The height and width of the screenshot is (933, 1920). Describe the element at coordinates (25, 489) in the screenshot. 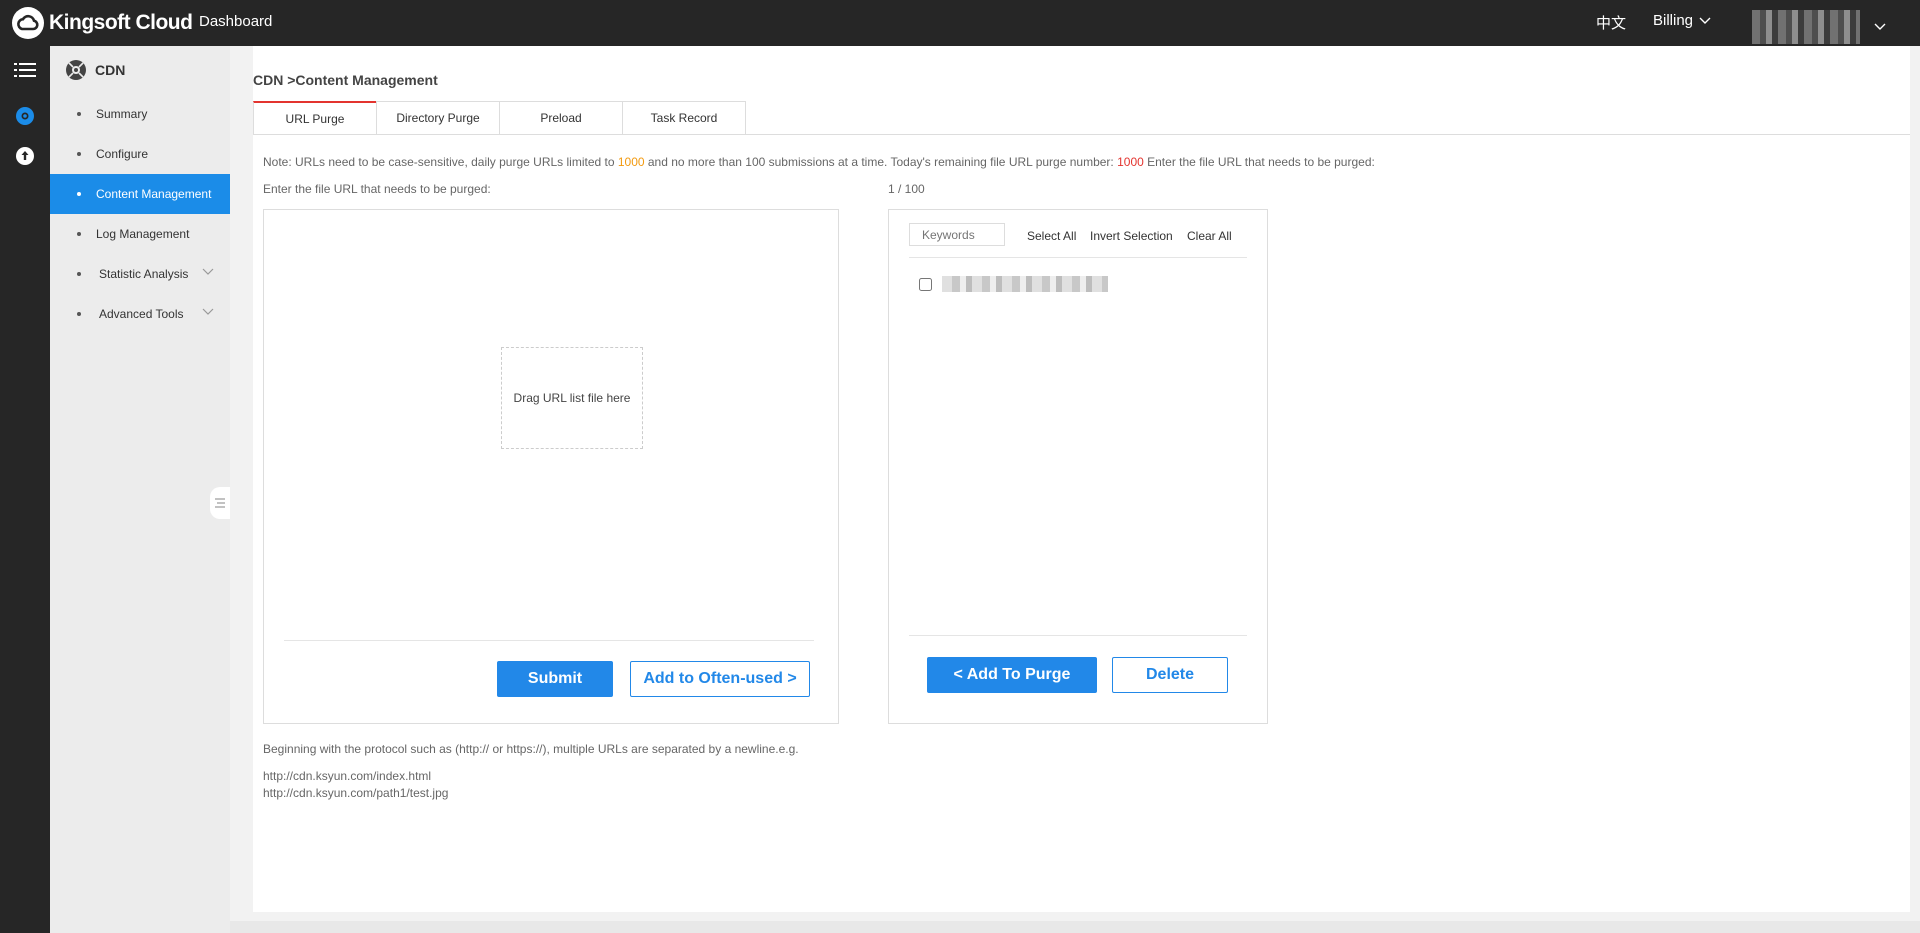

I see `icon-rail` at that location.